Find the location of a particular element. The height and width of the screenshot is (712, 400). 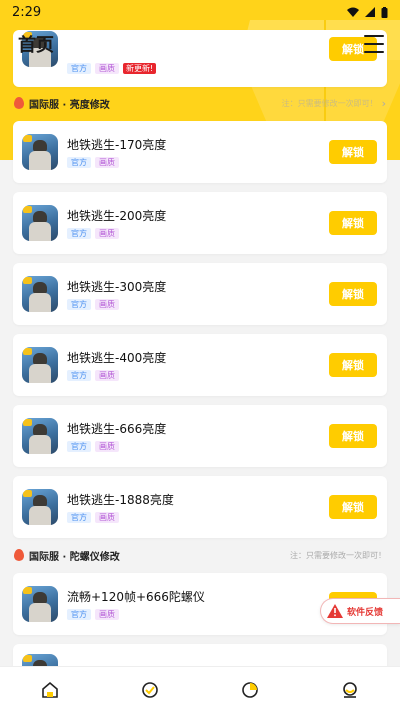

section-title: 国际服 · 陀螺仪修改 is located at coordinates (74, 557).